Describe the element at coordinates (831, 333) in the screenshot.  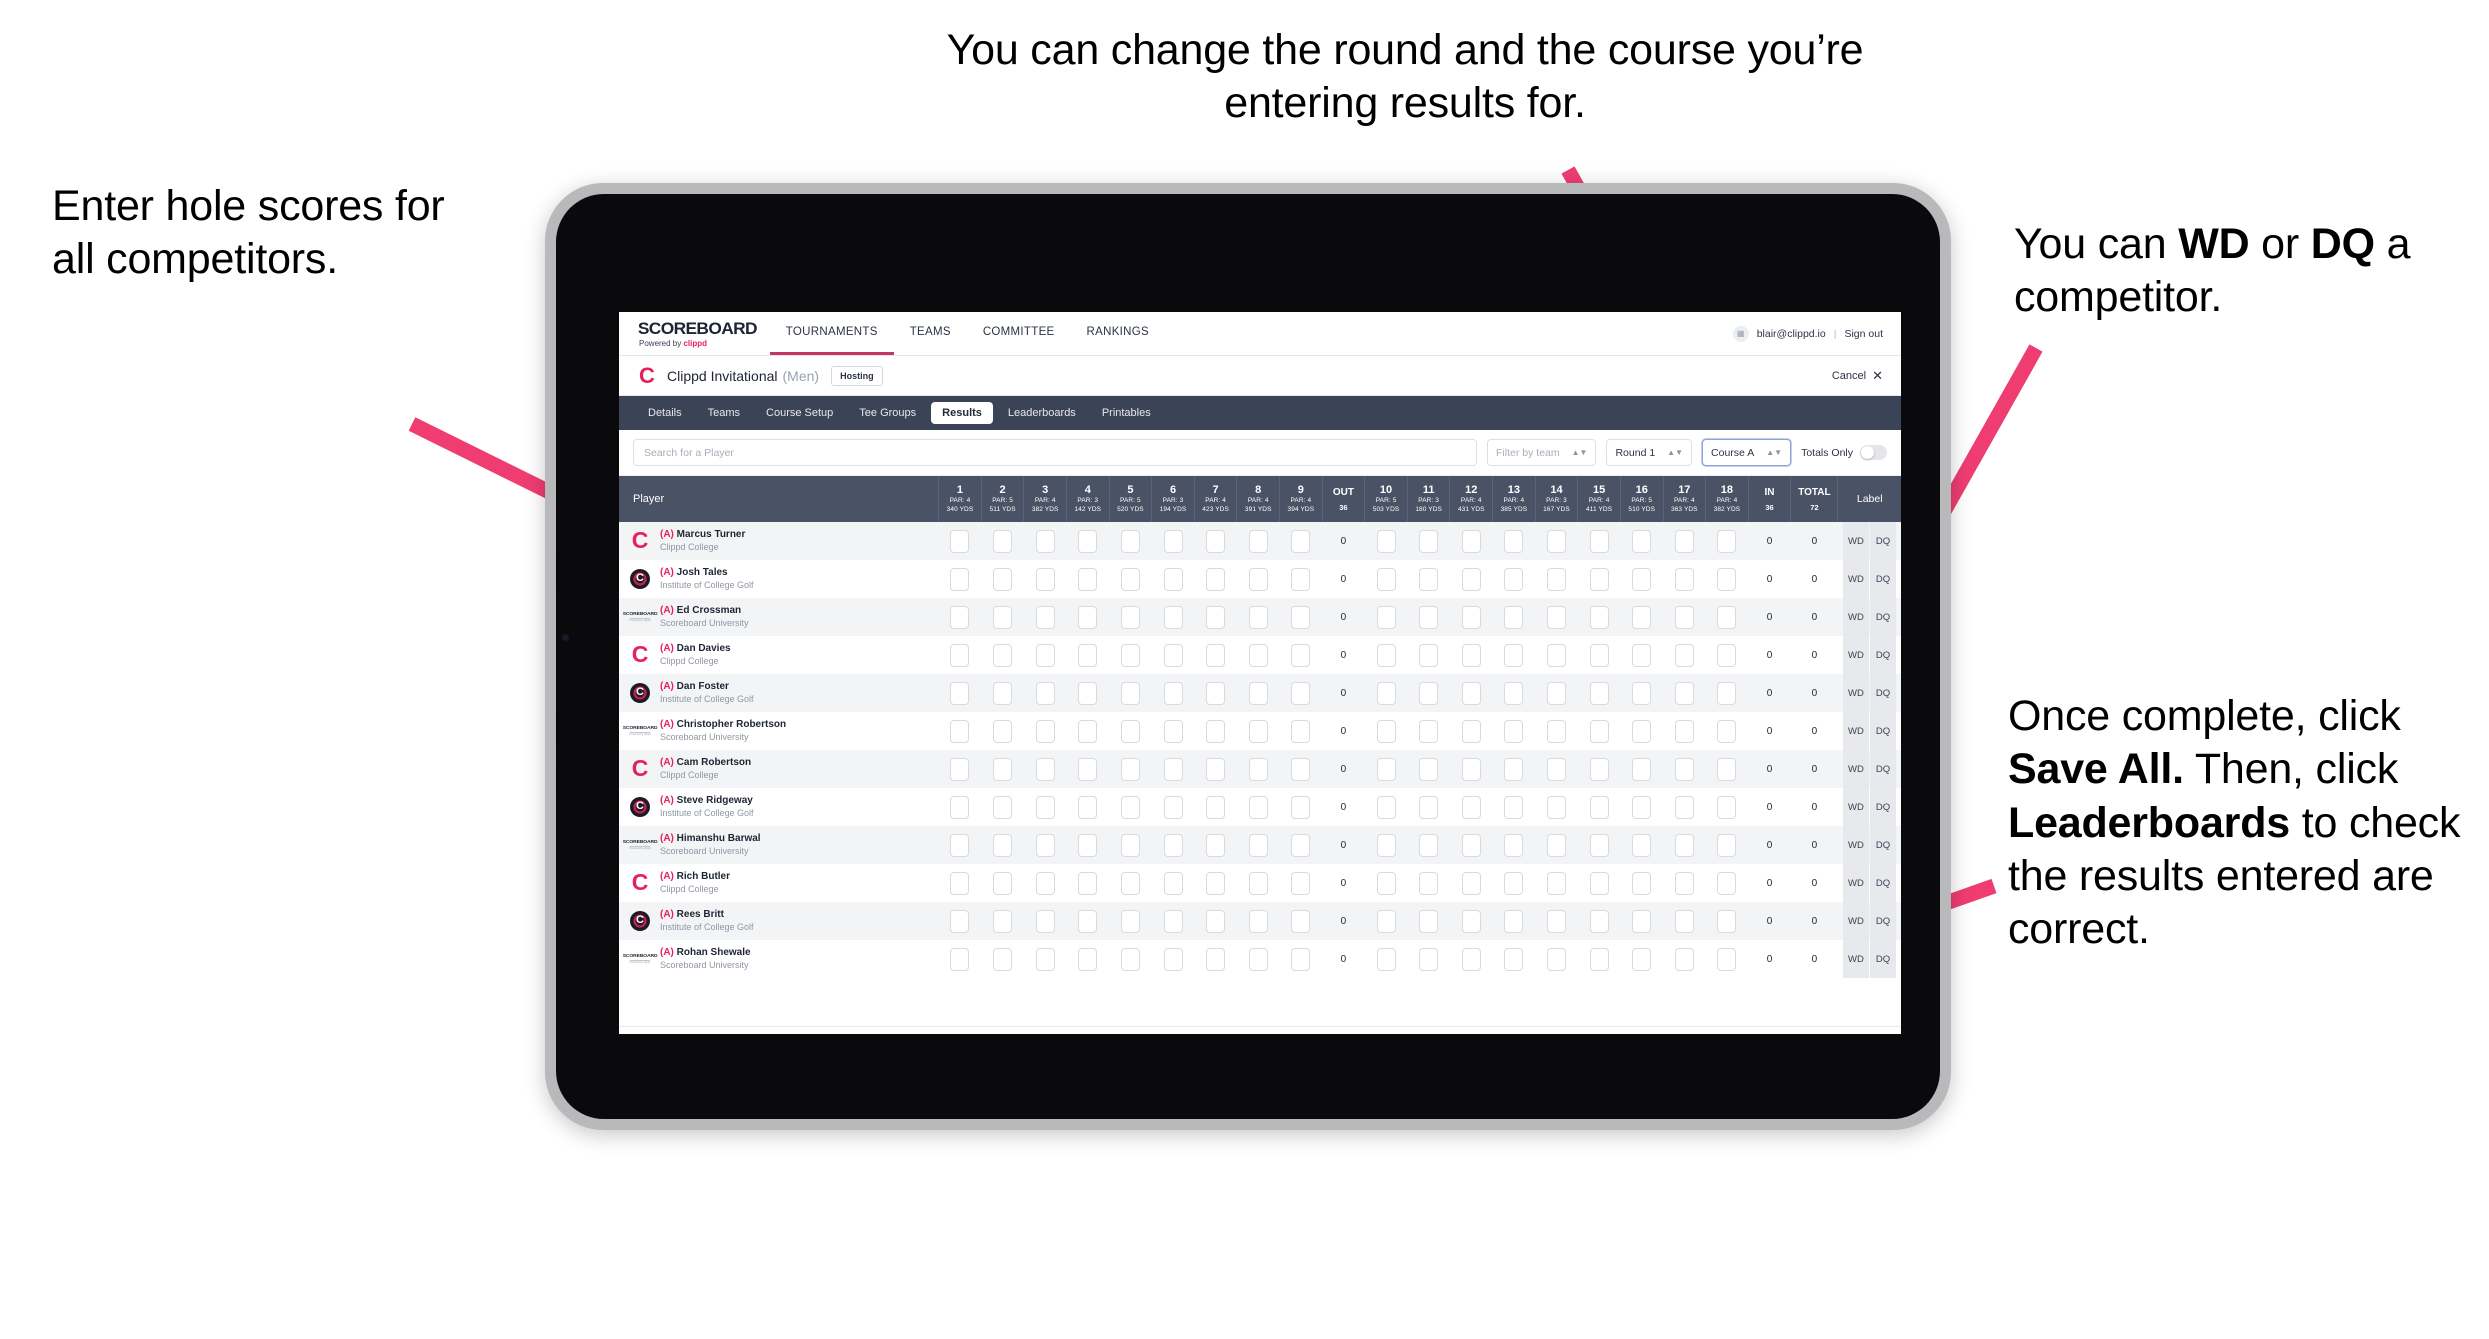
I see `nav-tournaments: TOURNAMENTS` at that location.